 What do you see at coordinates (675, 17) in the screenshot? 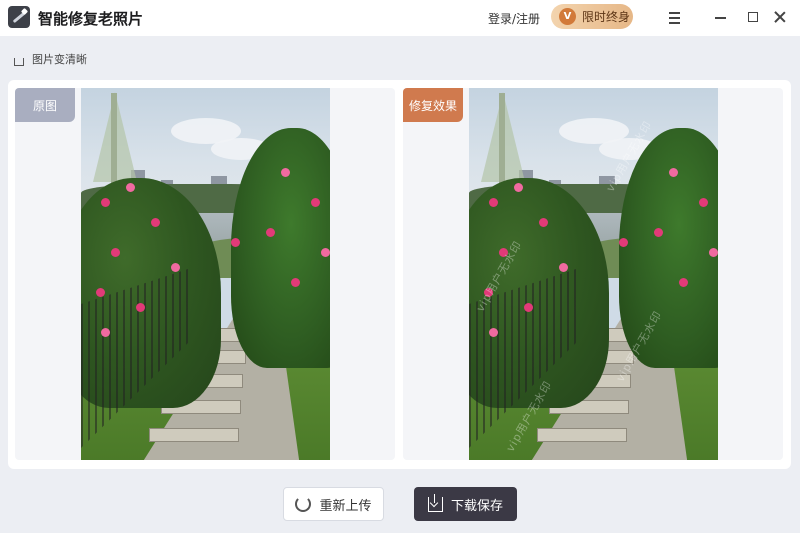
I see `menu-icon` at bounding box center [675, 17].